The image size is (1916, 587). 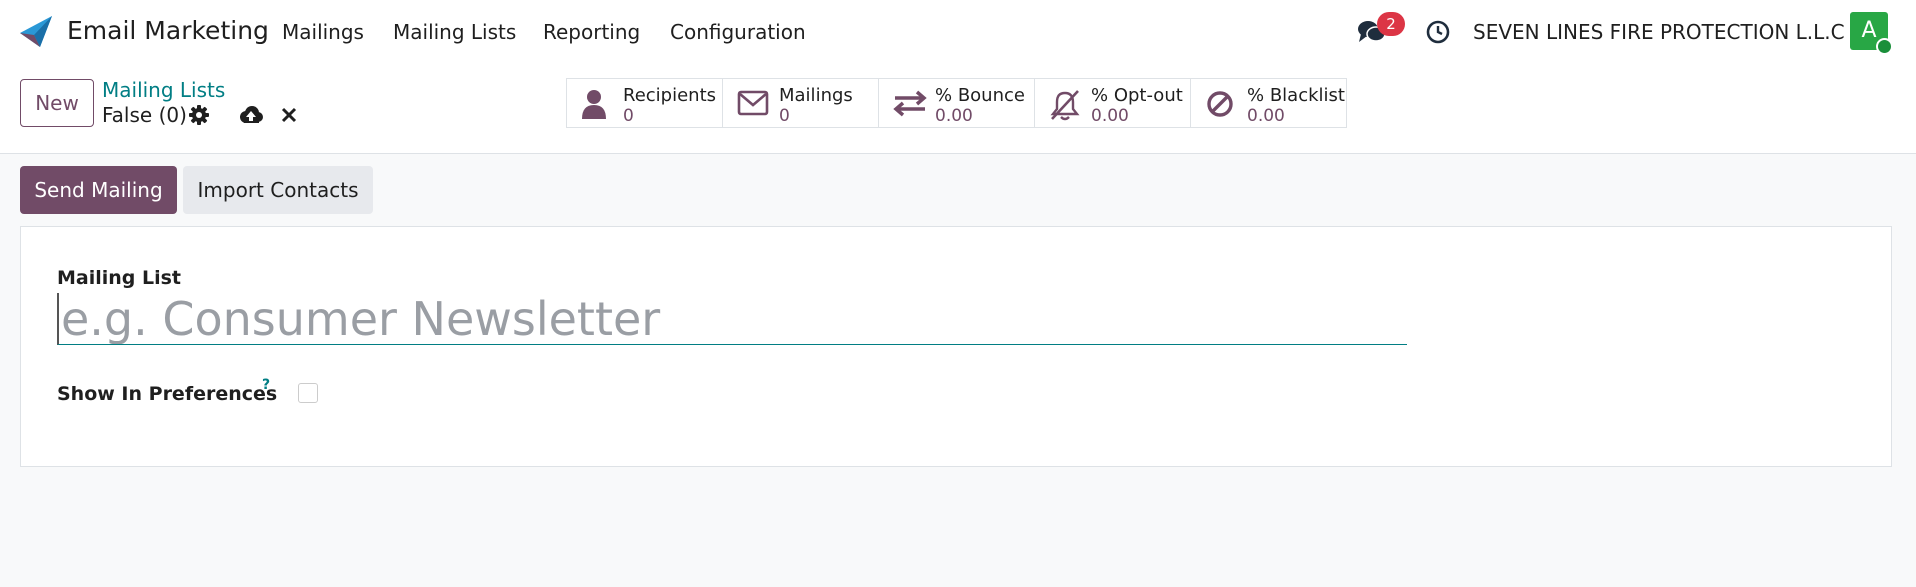 What do you see at coordinates (1438, 32) in the screenshot?
I see `clock-icon` at bounding box center [1438, 32].